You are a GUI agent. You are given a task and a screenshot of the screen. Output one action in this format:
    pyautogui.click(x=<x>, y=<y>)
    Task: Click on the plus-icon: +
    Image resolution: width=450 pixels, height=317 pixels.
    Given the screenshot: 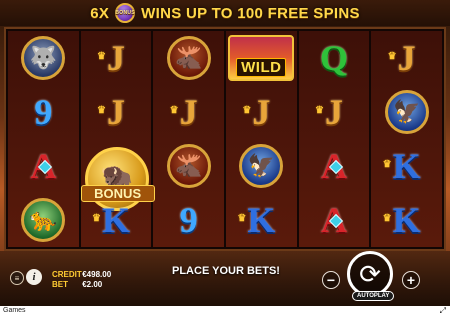 What is the action you would take?
    pyautogui.click(x=411, y=280)
    